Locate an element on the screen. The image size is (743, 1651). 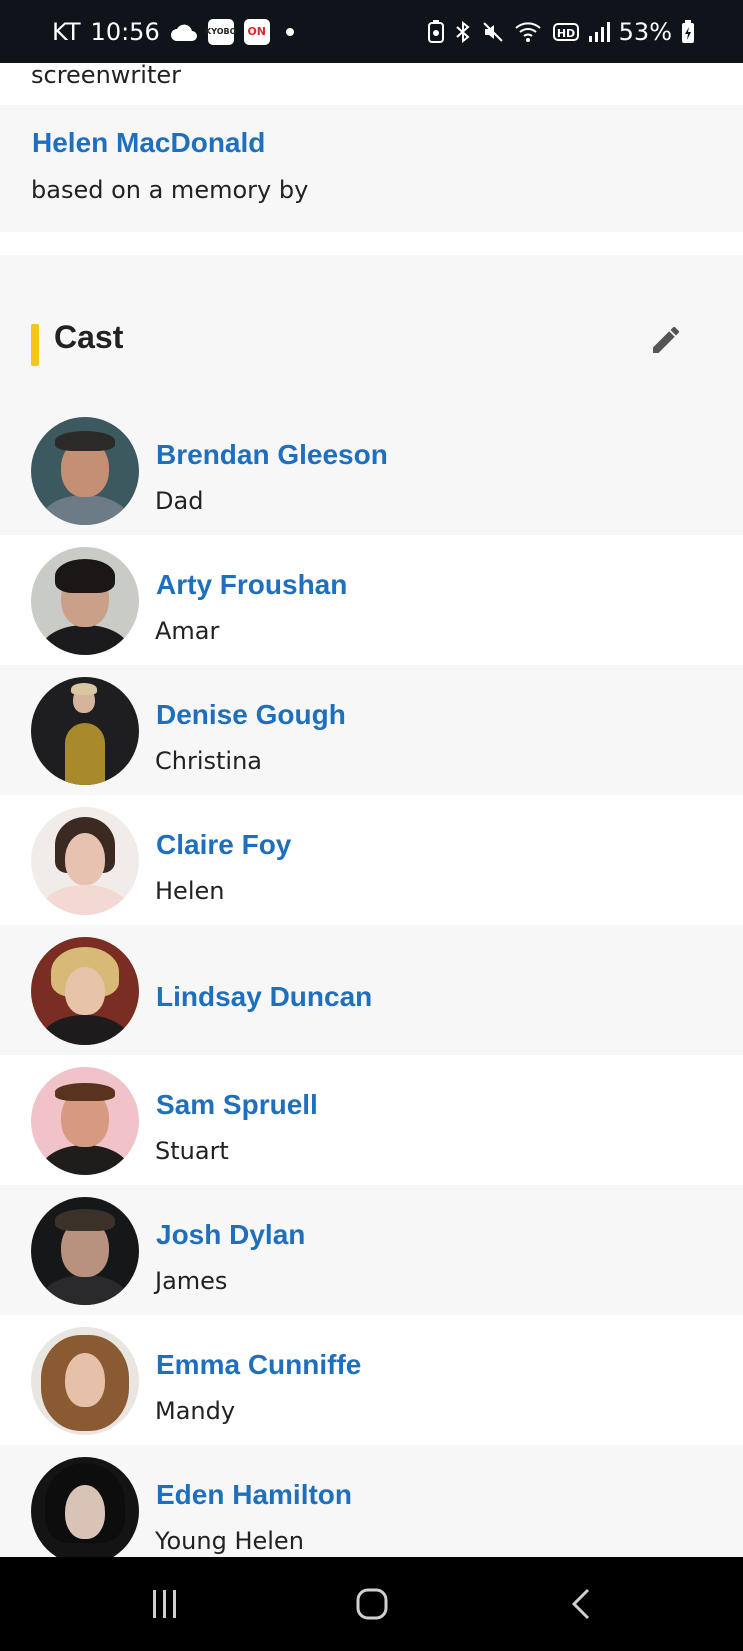
credit-row: Helen MacDonald based on a memory by is located at coordinates (371, 168).